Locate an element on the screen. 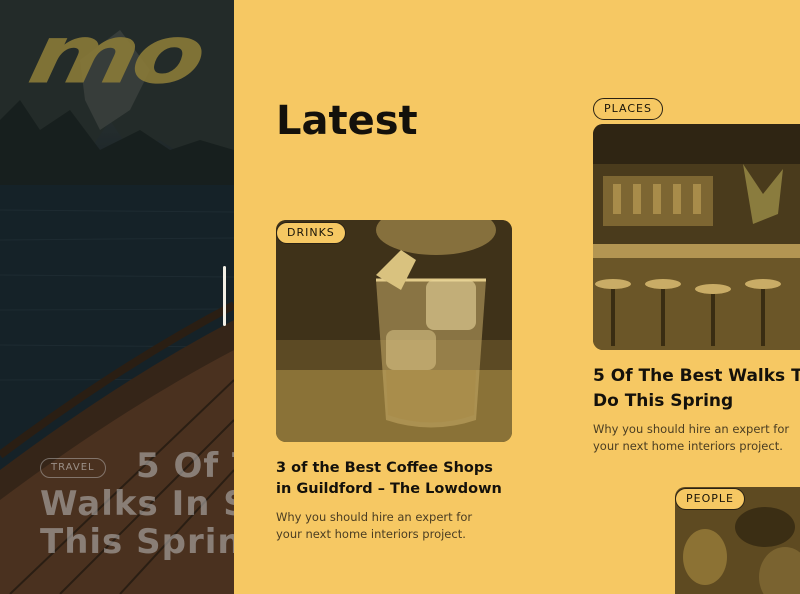 The image size is (800, 594). article-card-people: PEOPLE is located at coordinates (737, 540).